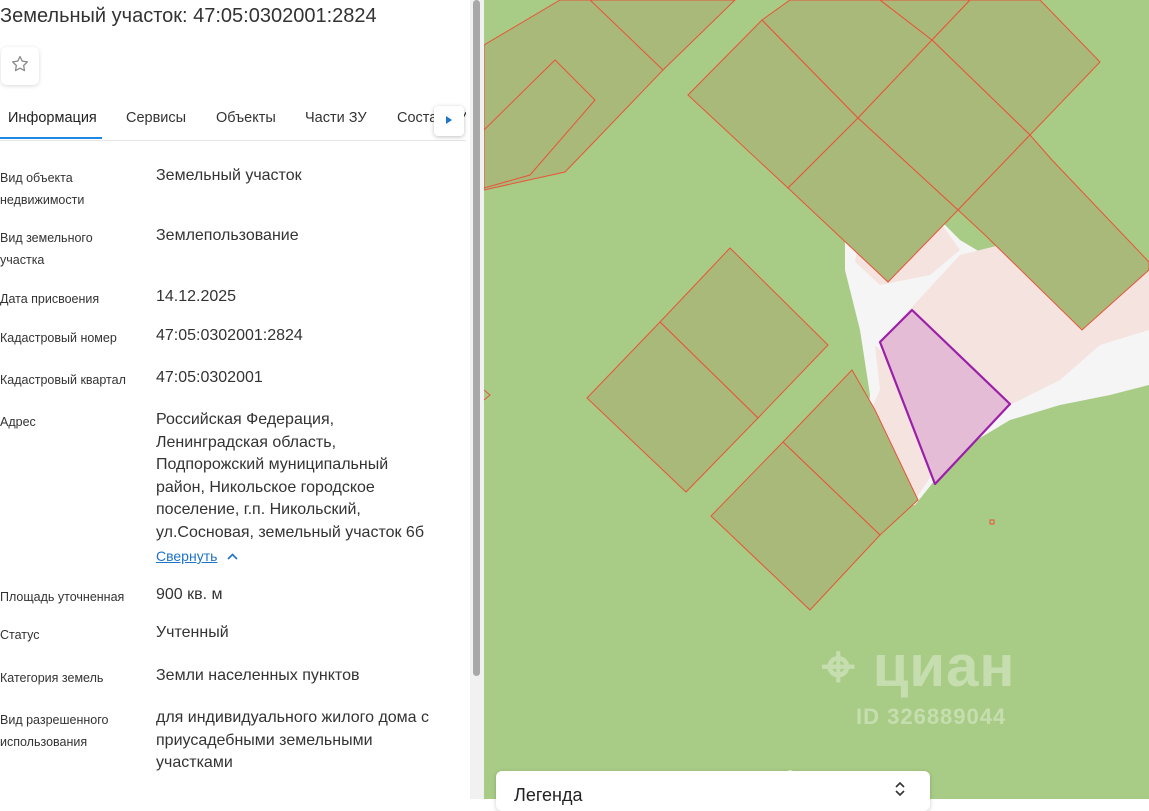 The image size is (1149, 811). I want to click on status-label: Статус, so click(20, 635).